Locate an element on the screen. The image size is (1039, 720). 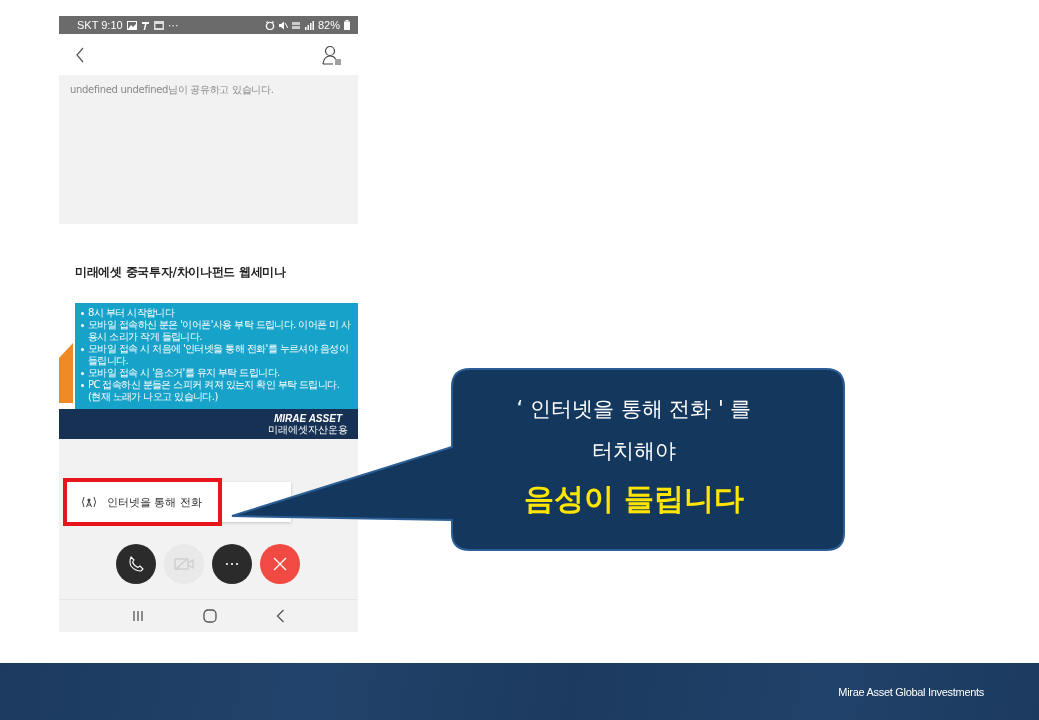
bullet-item: 모바일 접속 시 '음소거'를 유지 부탁 드립니다. is located at coordinates (184, 373).